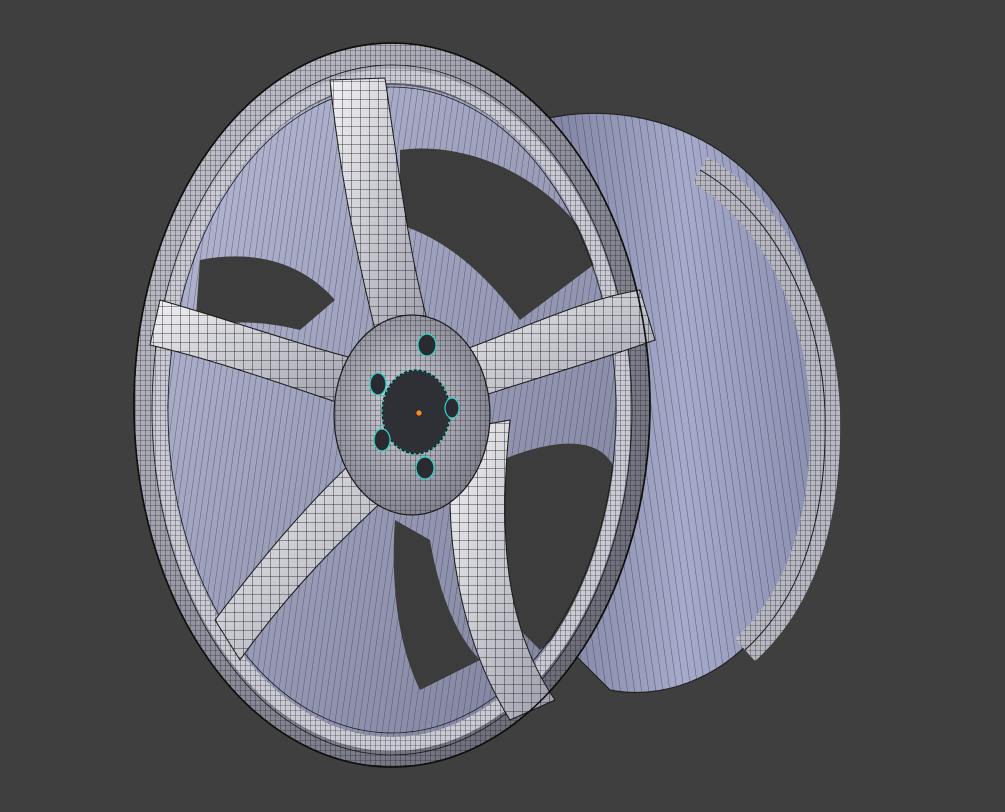 The width and height of the screenshot is (1005, 812). What do you see at coordinates (412, 415) in the screenshot?
I see `hub` at bounding box center [412, 415].